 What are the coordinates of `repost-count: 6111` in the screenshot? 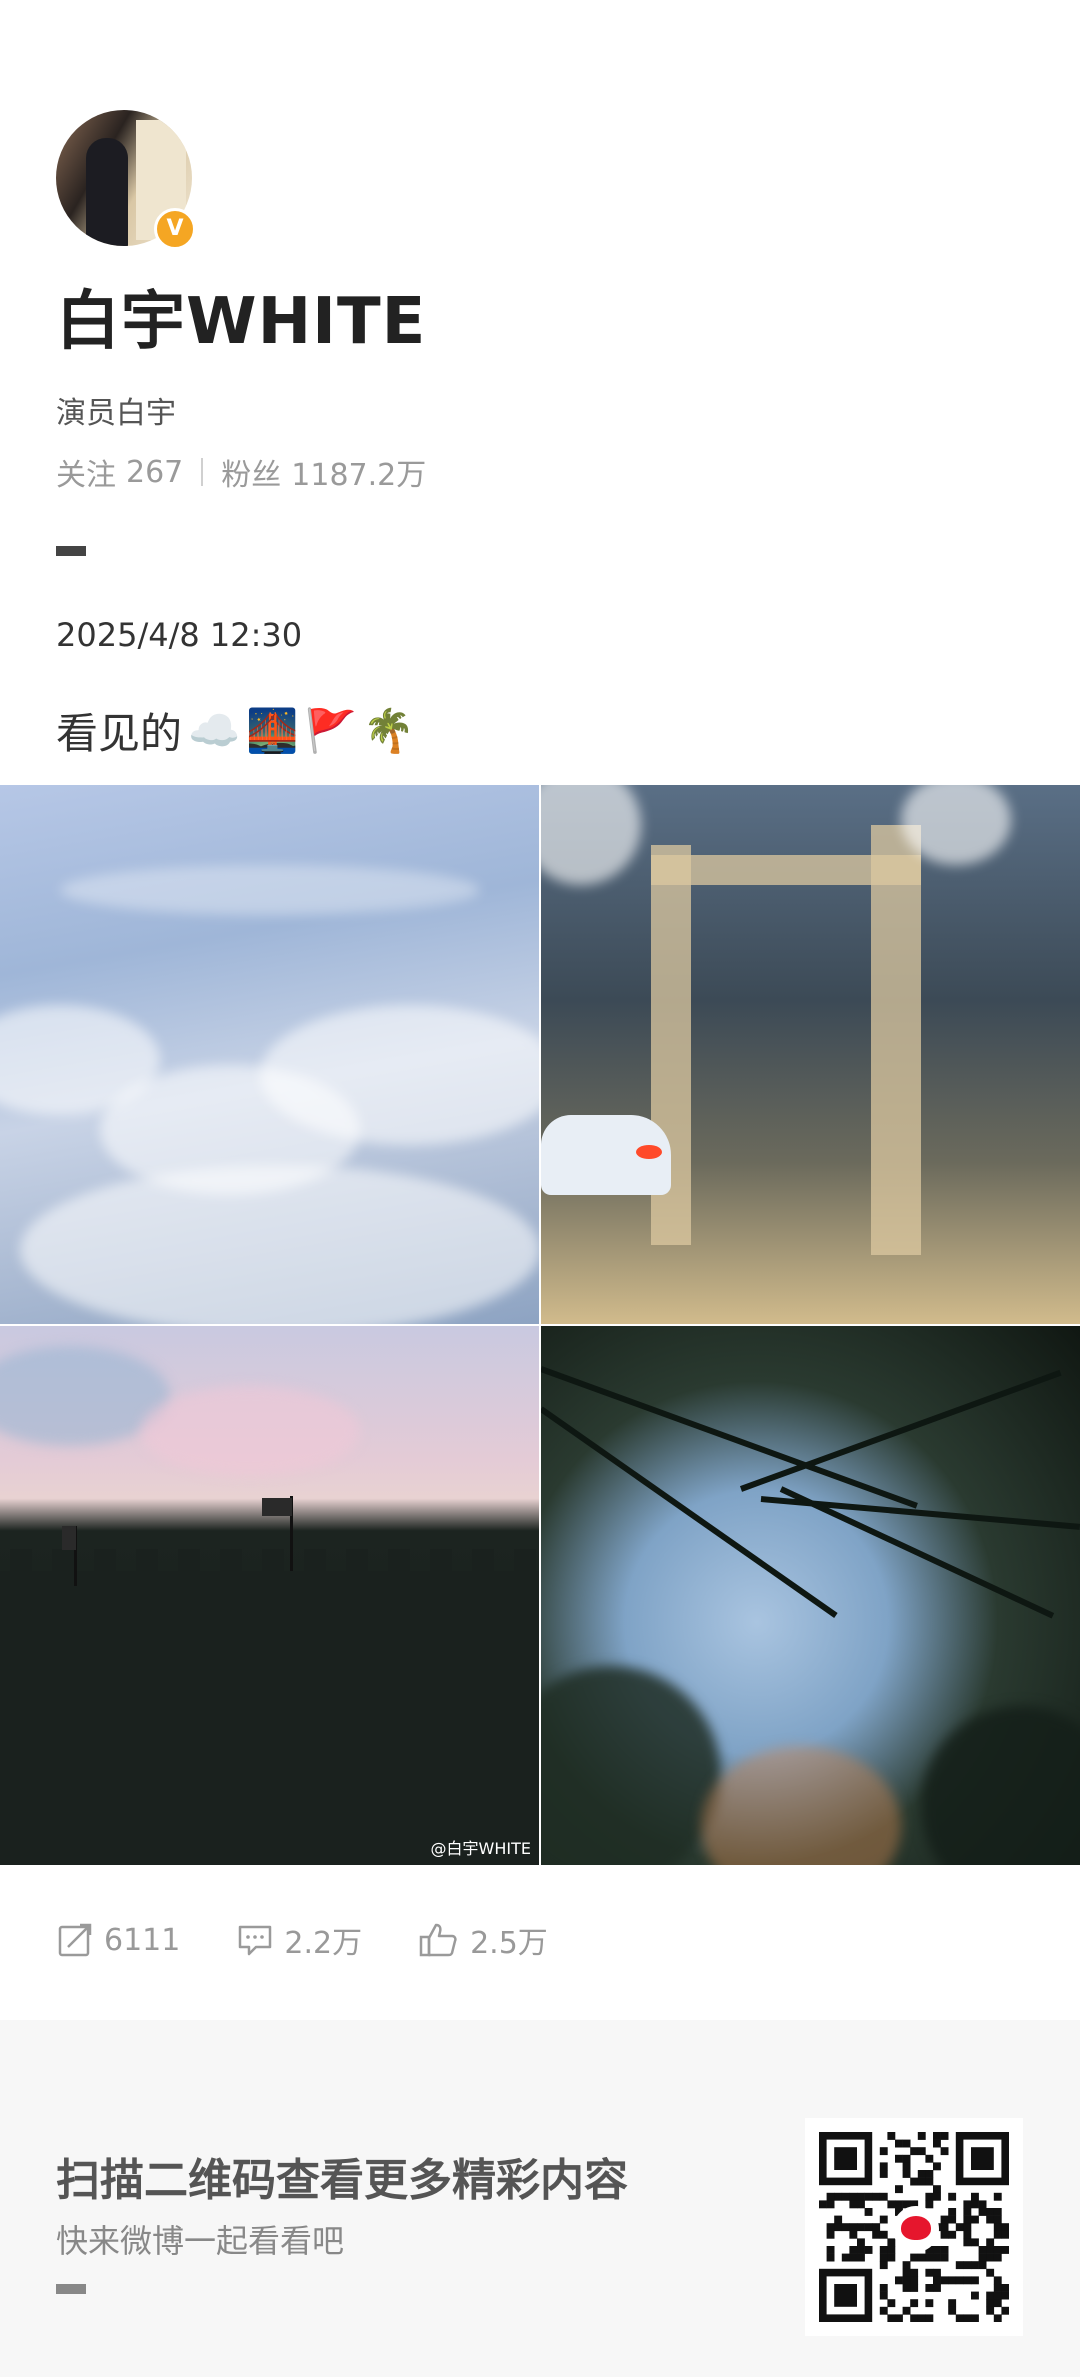 It's located at (142, 1940).